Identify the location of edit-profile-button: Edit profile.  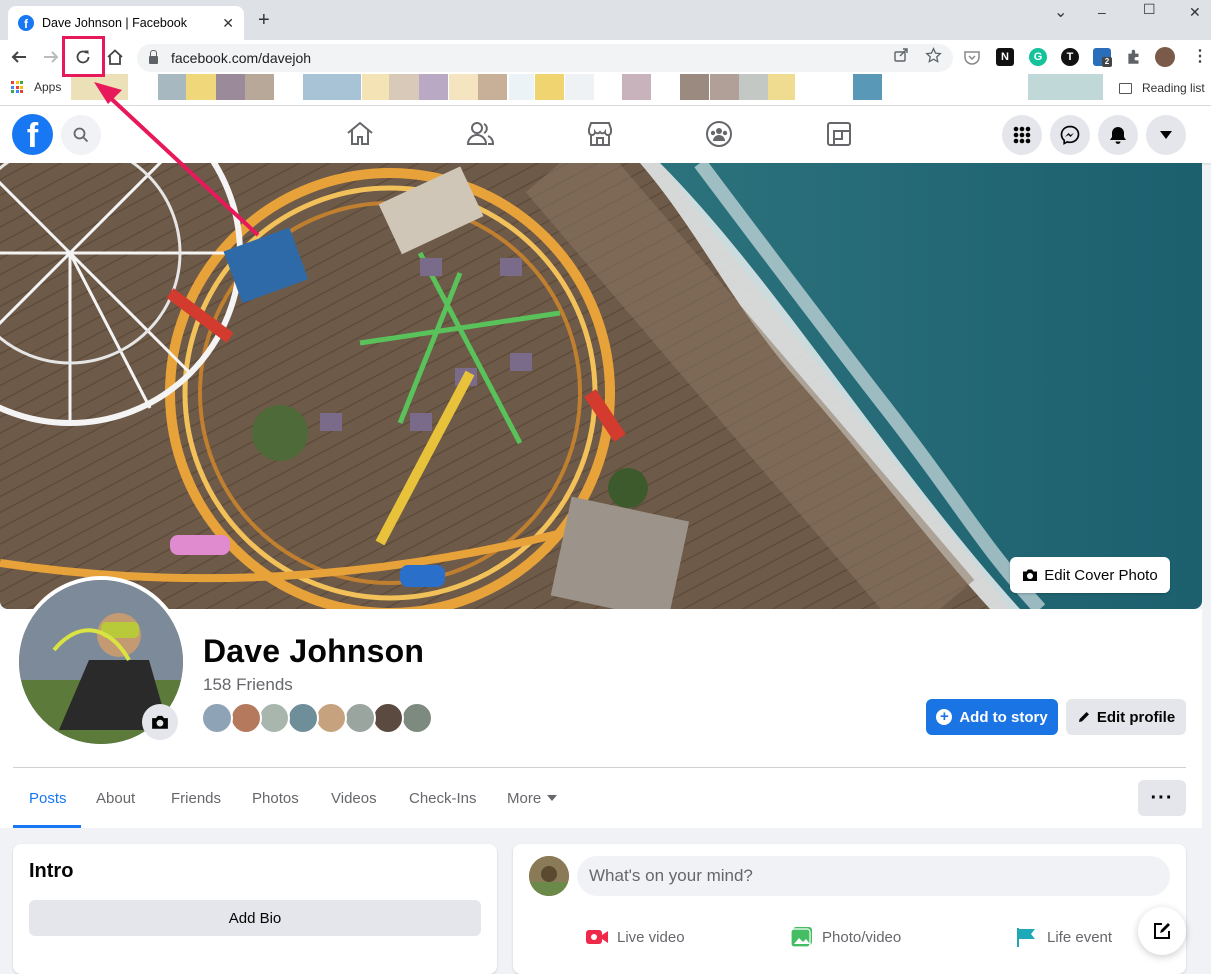
(1126, 717).